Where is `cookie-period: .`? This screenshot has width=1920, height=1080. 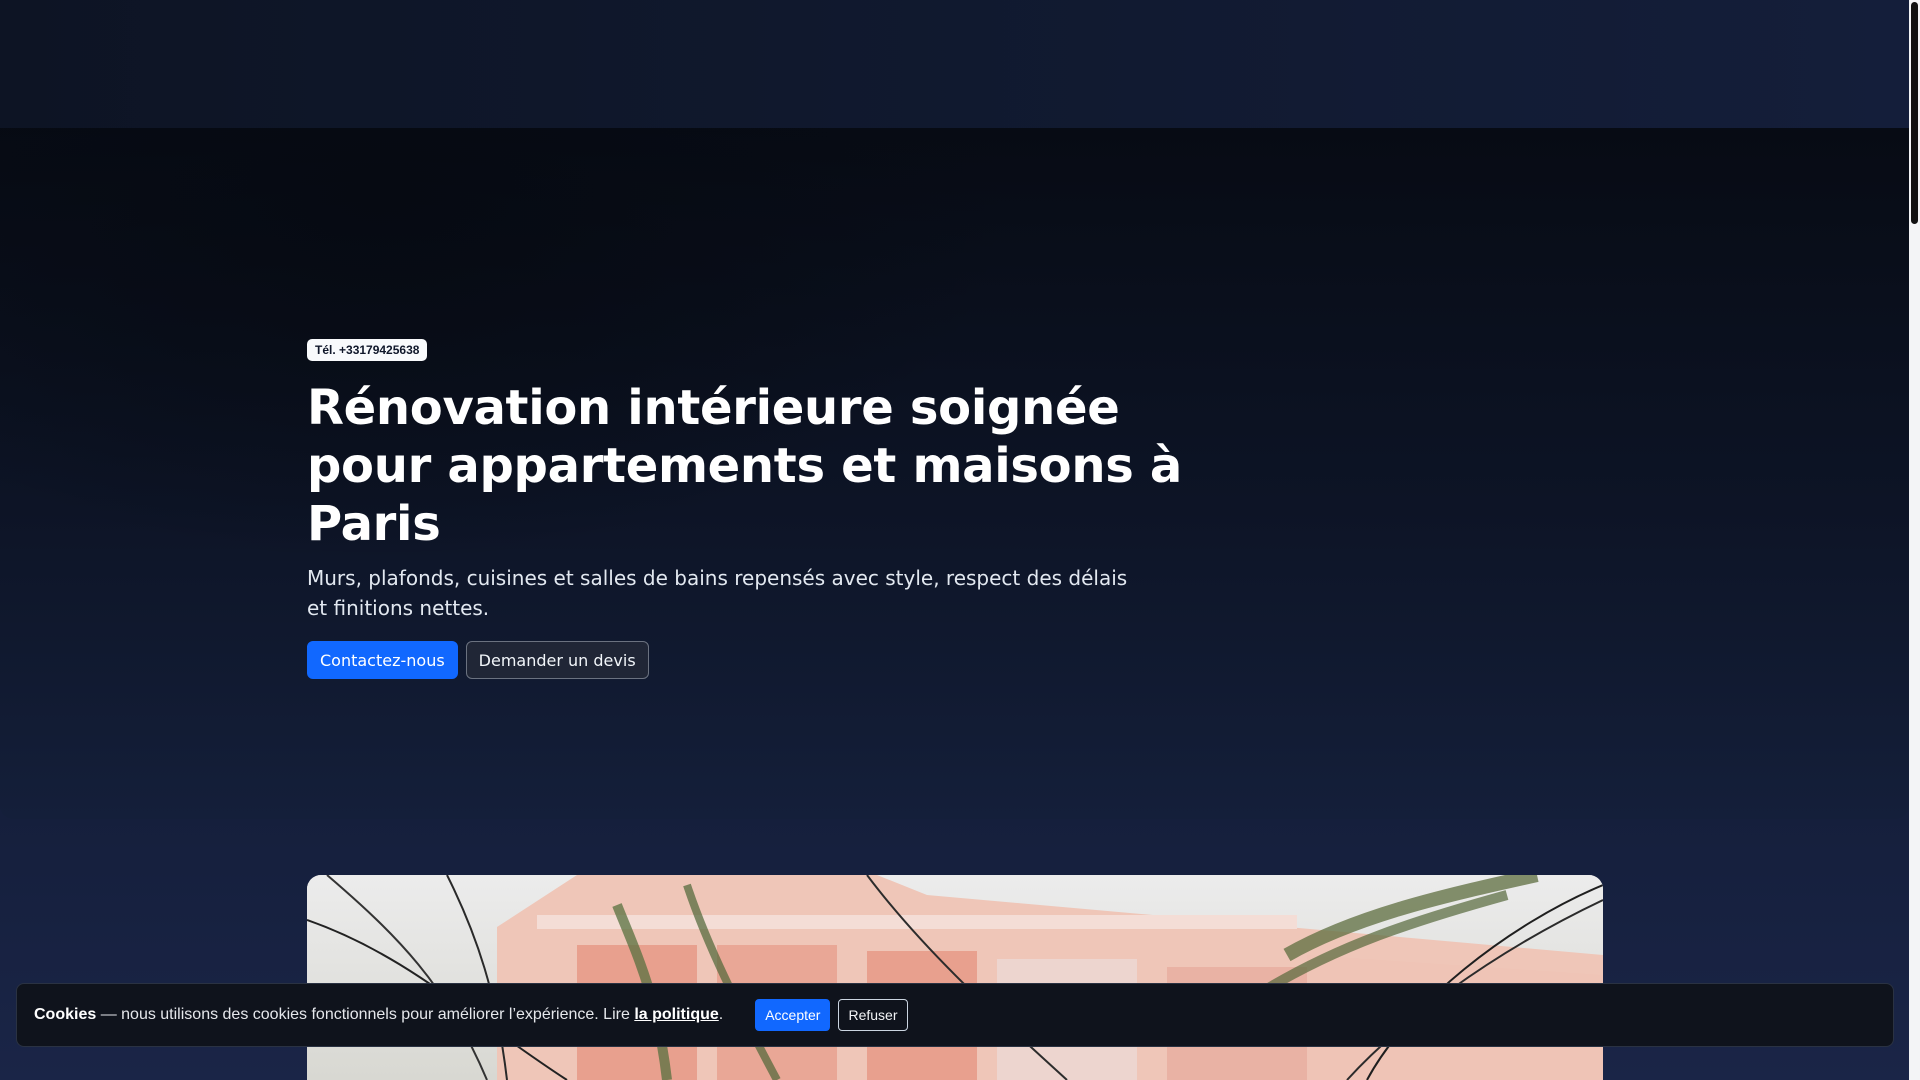
cookie-period: . is located at coordinates (721, 1014).